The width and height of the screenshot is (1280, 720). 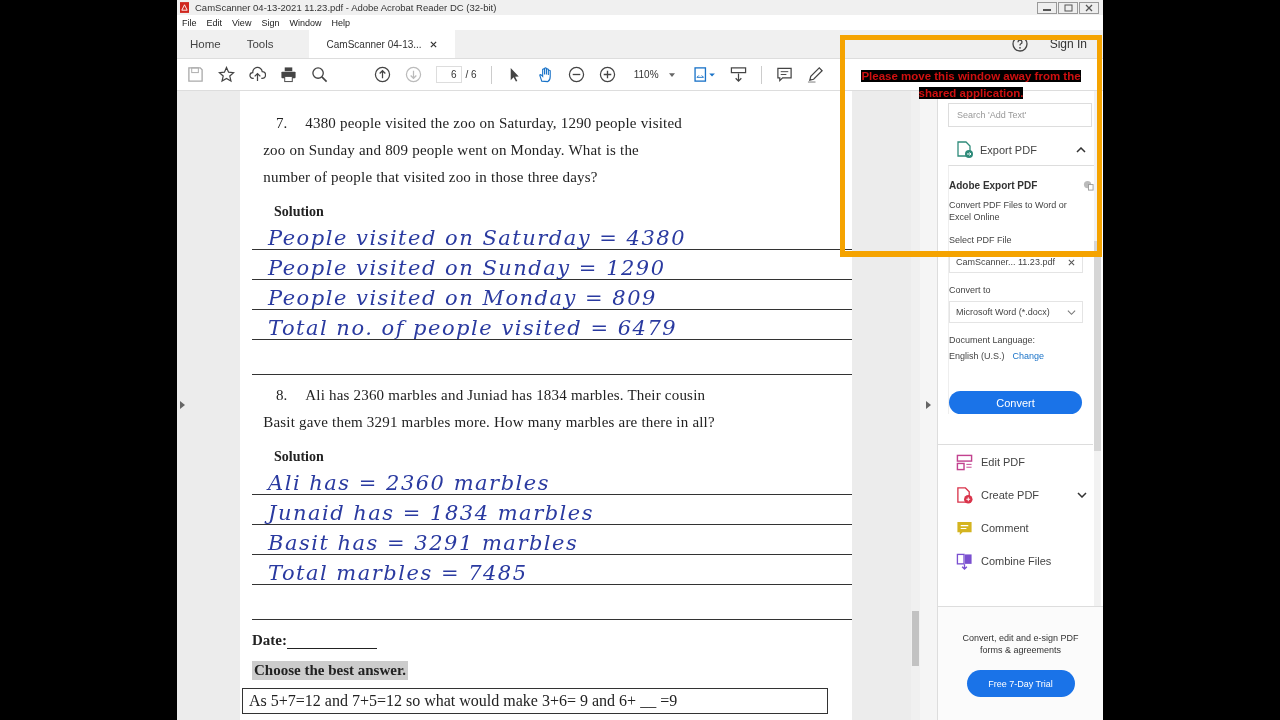 What do you see at coordinates (226, 74) in the screenshot?
I see `star-icon` at bounding box center [226, 74].